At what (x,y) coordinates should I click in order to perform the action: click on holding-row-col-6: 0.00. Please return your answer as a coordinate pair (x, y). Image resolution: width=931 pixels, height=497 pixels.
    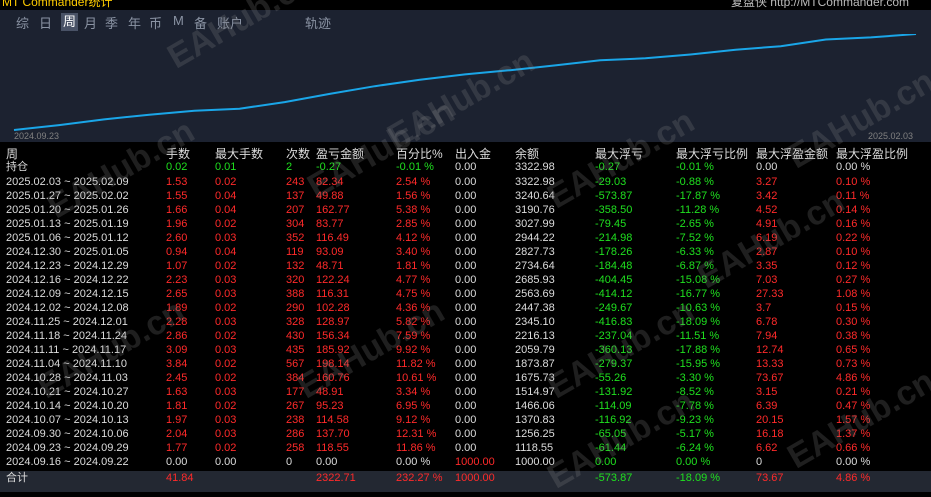
    Looking at the image, I should click on (466, 167).